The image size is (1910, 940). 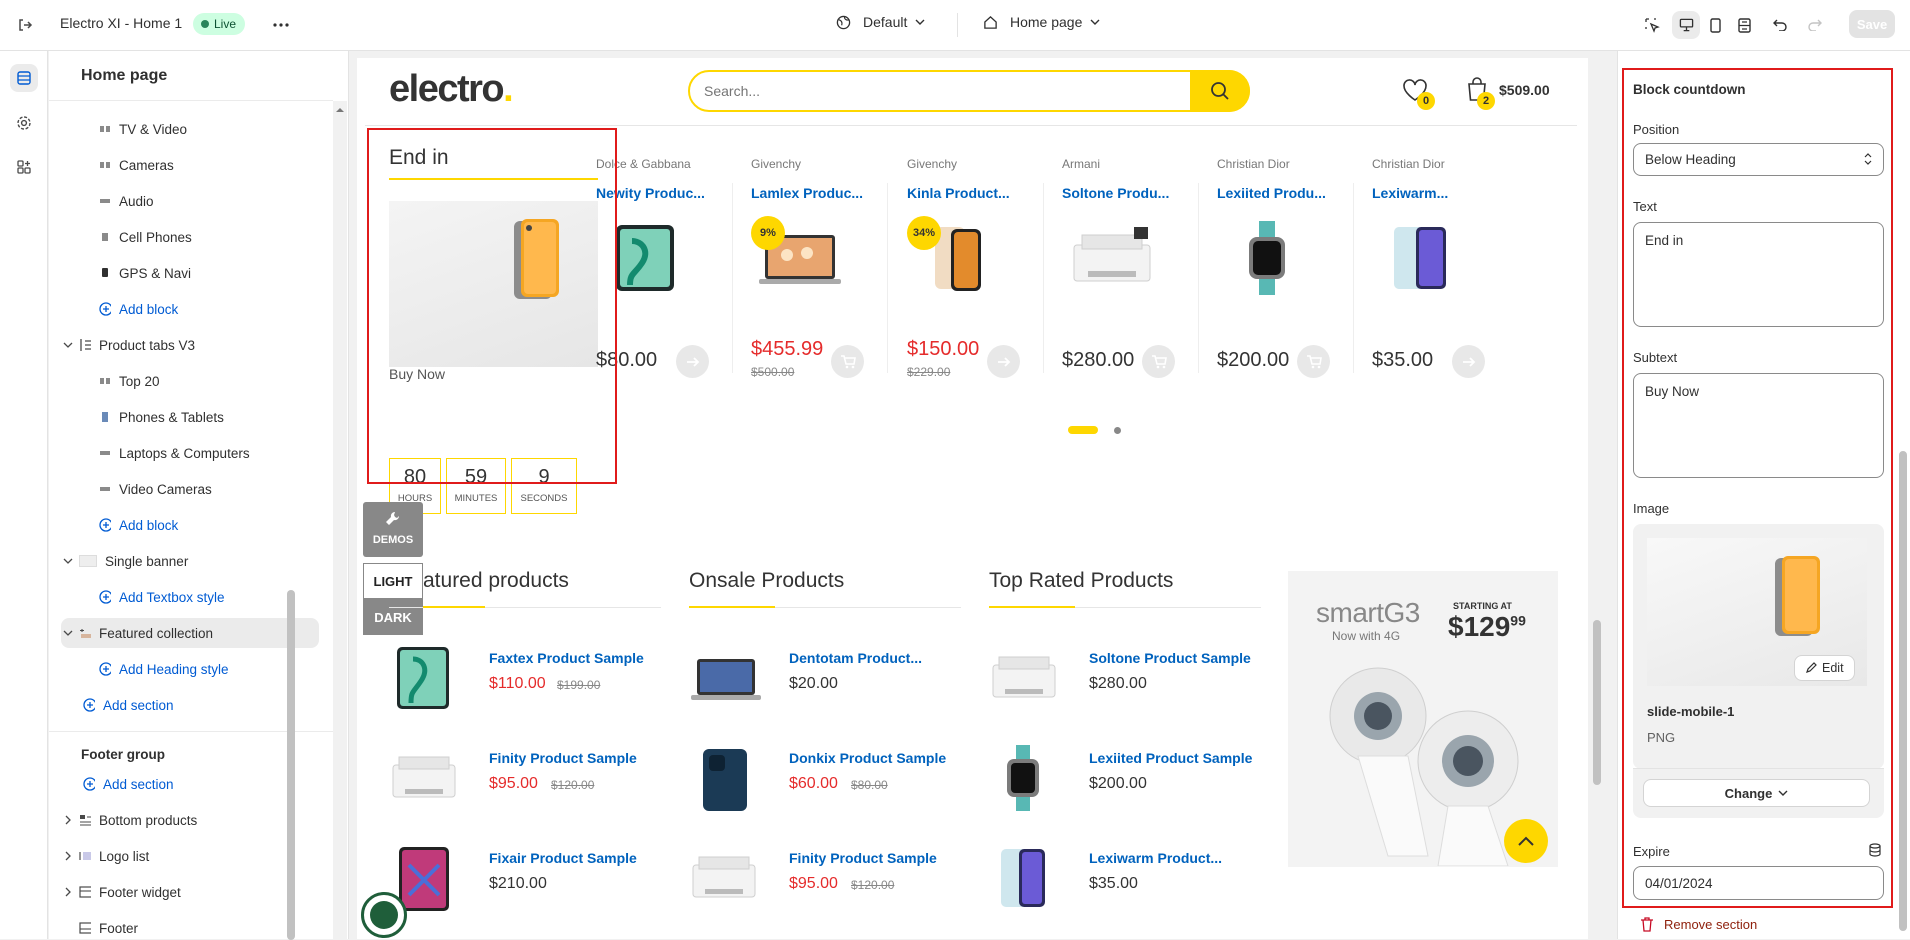 I want to click on sidebar-item-label: Cell Phones, so click(x=155, y=237).